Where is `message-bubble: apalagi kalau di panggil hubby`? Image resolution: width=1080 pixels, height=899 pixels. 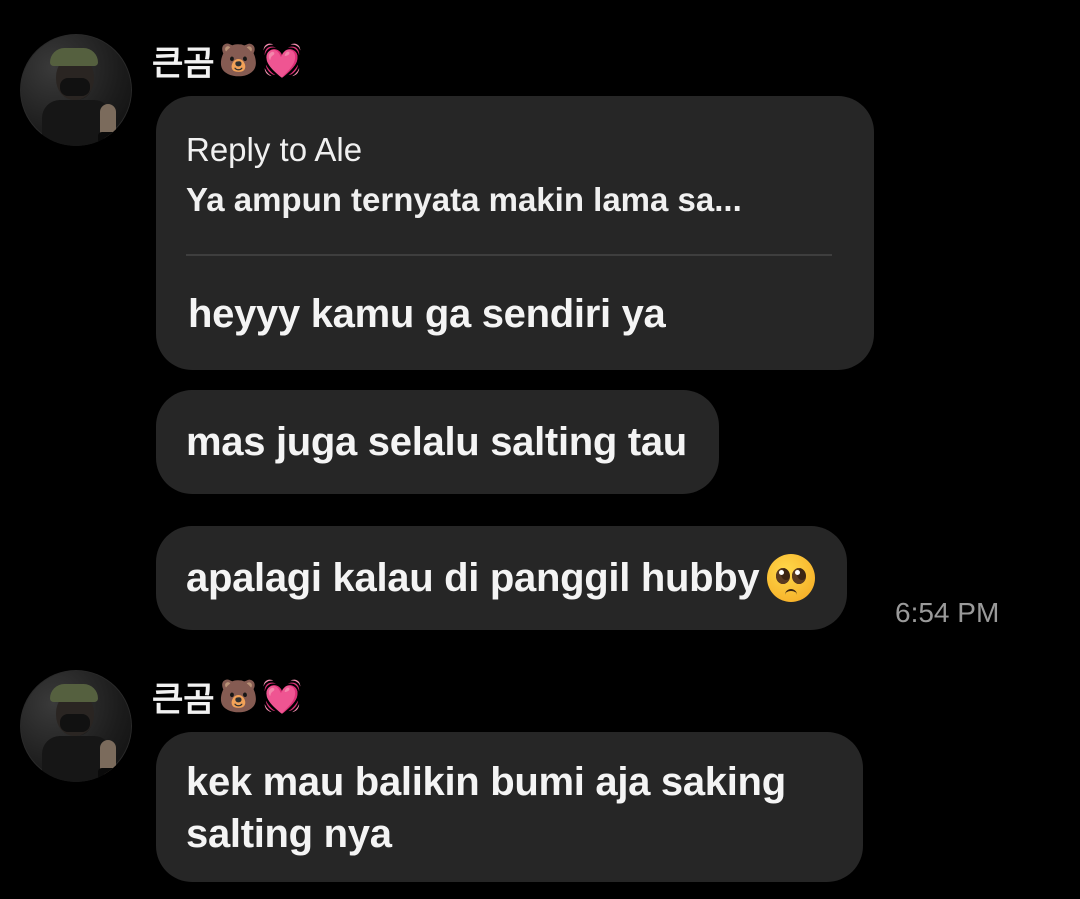
message-bubble: apalagi kalau di panggil hubby is located at coordinates (502, 578).